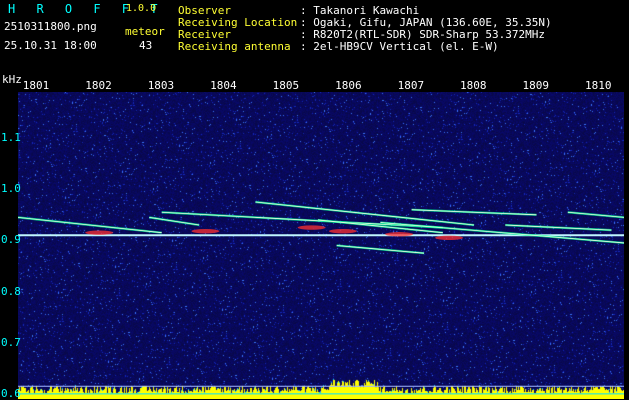  I want to click on y-tick-label: 0.9, so click(11, 240).